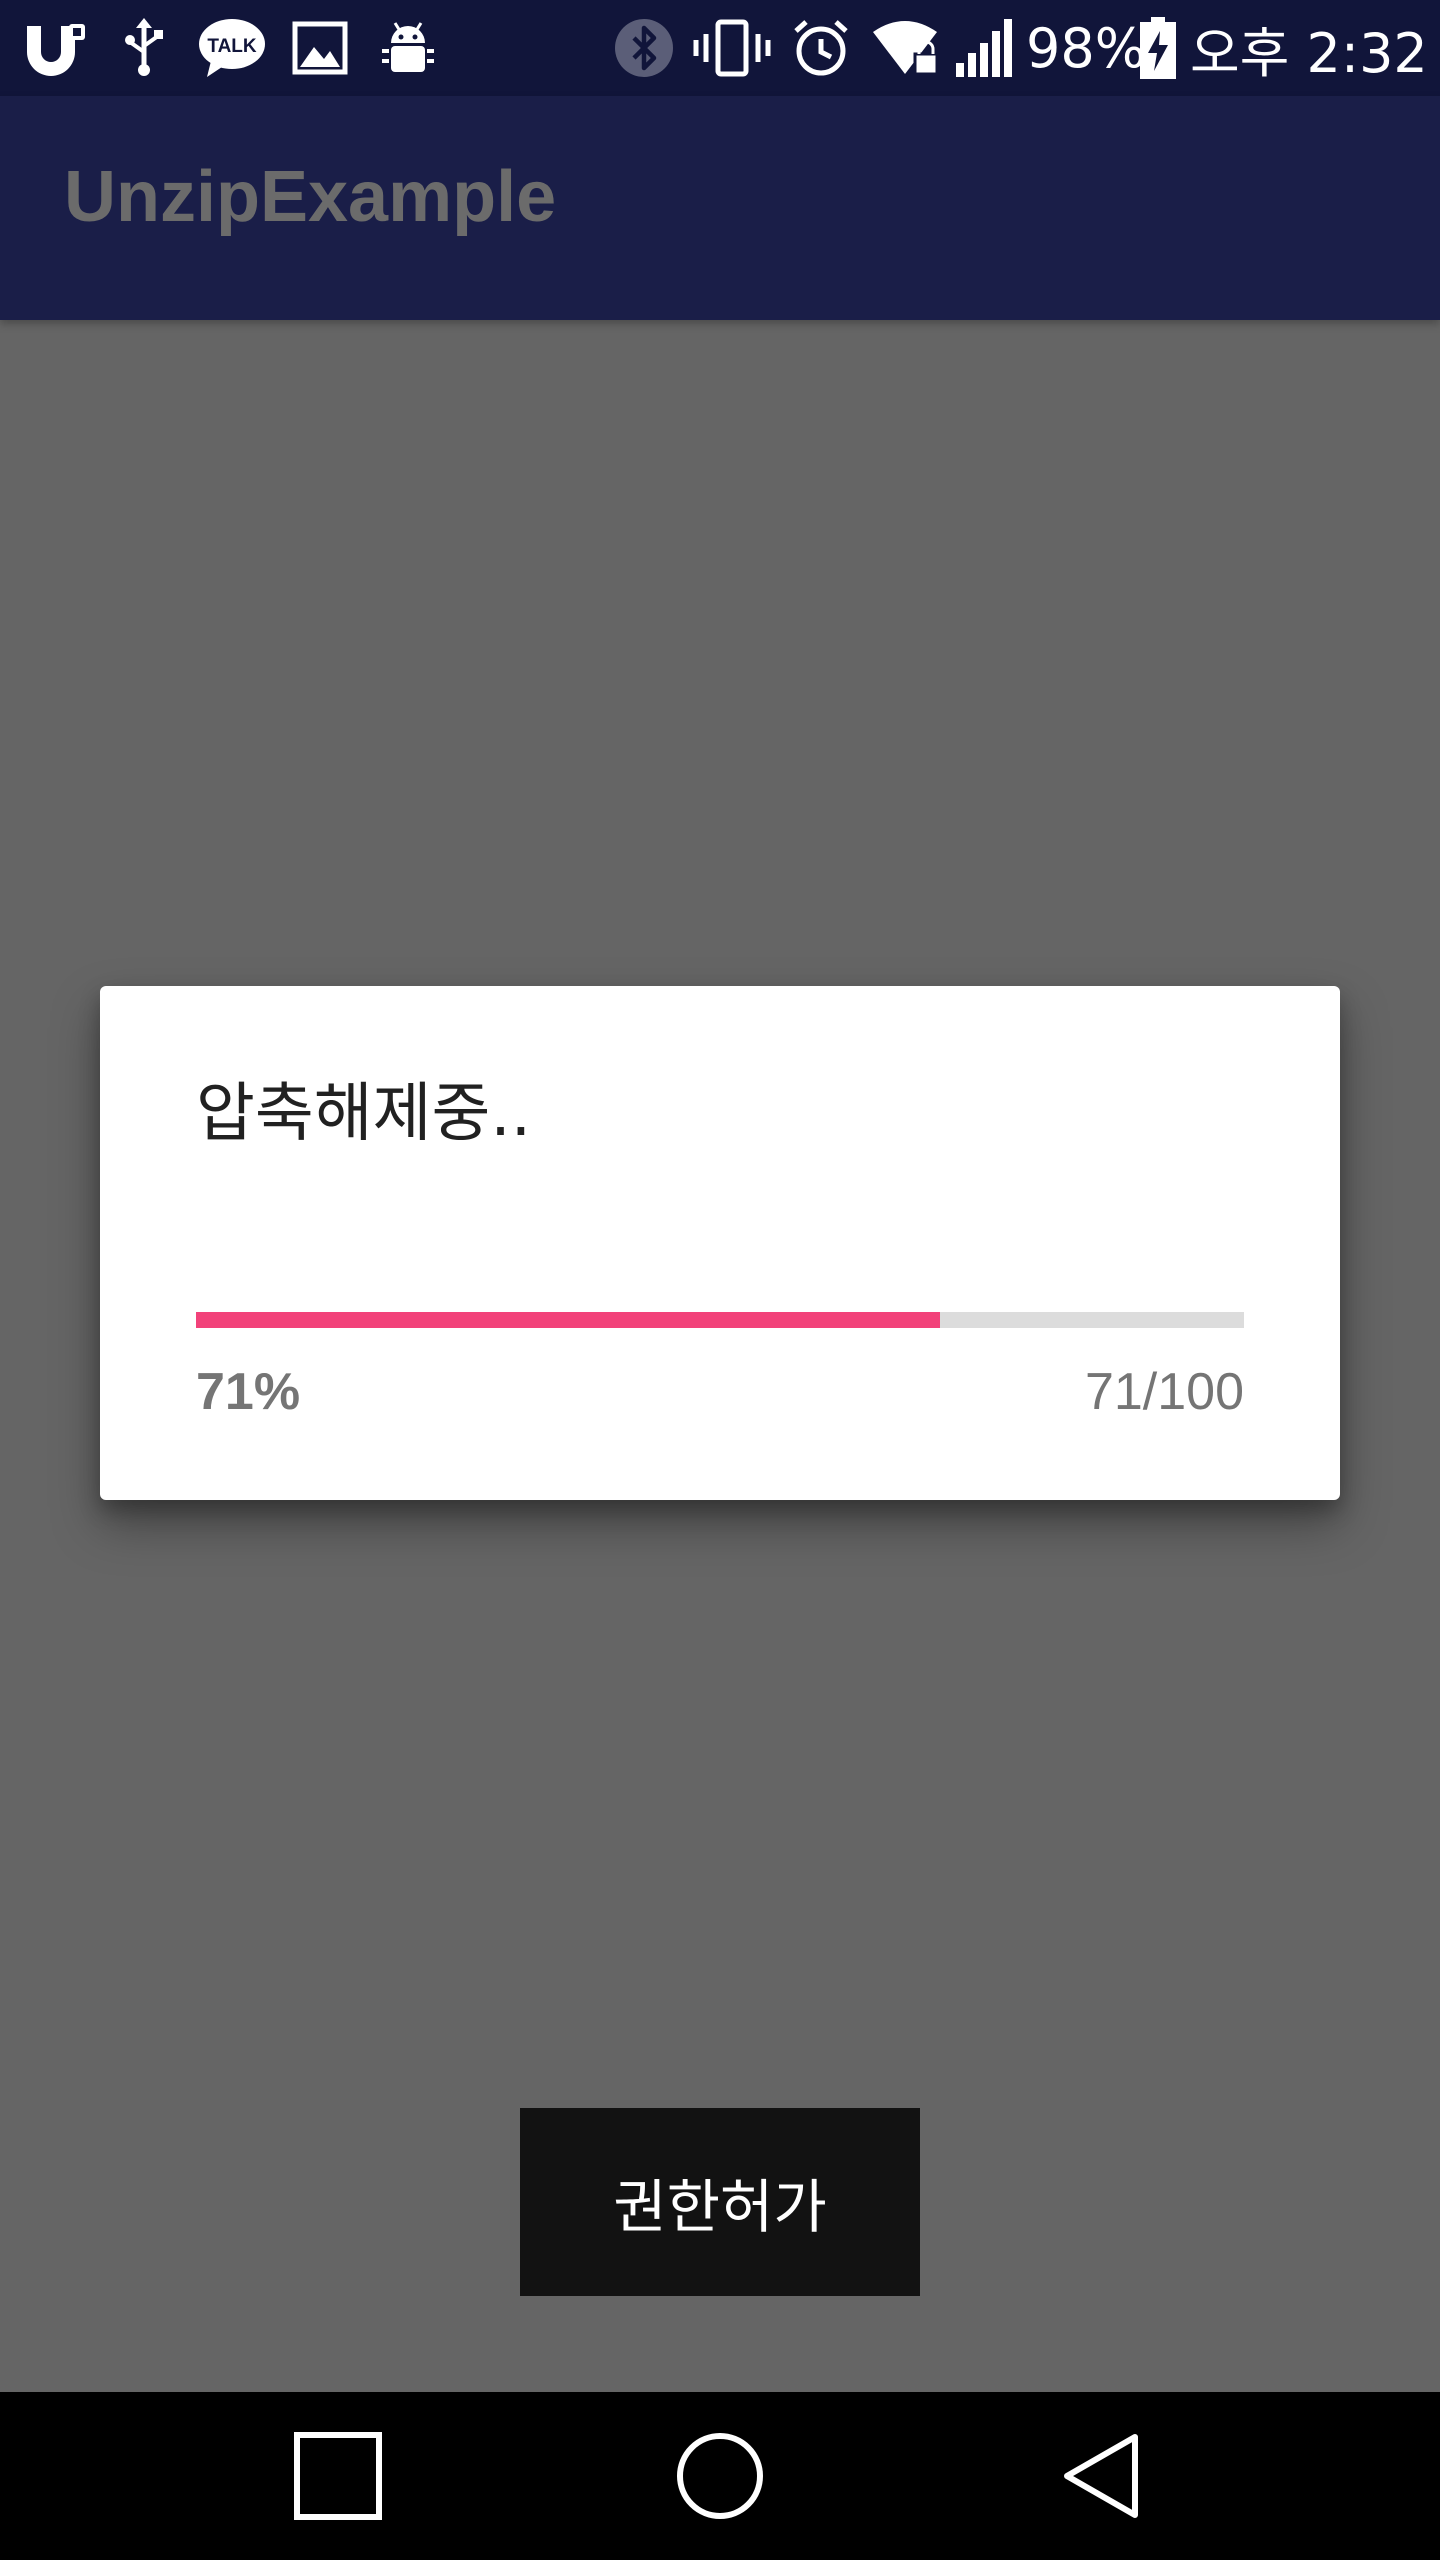 The image size is (1440, 2560). Describe the element at coordinates (568, 1320) in the screenshot. I see `progress-bar-fill` at that location.